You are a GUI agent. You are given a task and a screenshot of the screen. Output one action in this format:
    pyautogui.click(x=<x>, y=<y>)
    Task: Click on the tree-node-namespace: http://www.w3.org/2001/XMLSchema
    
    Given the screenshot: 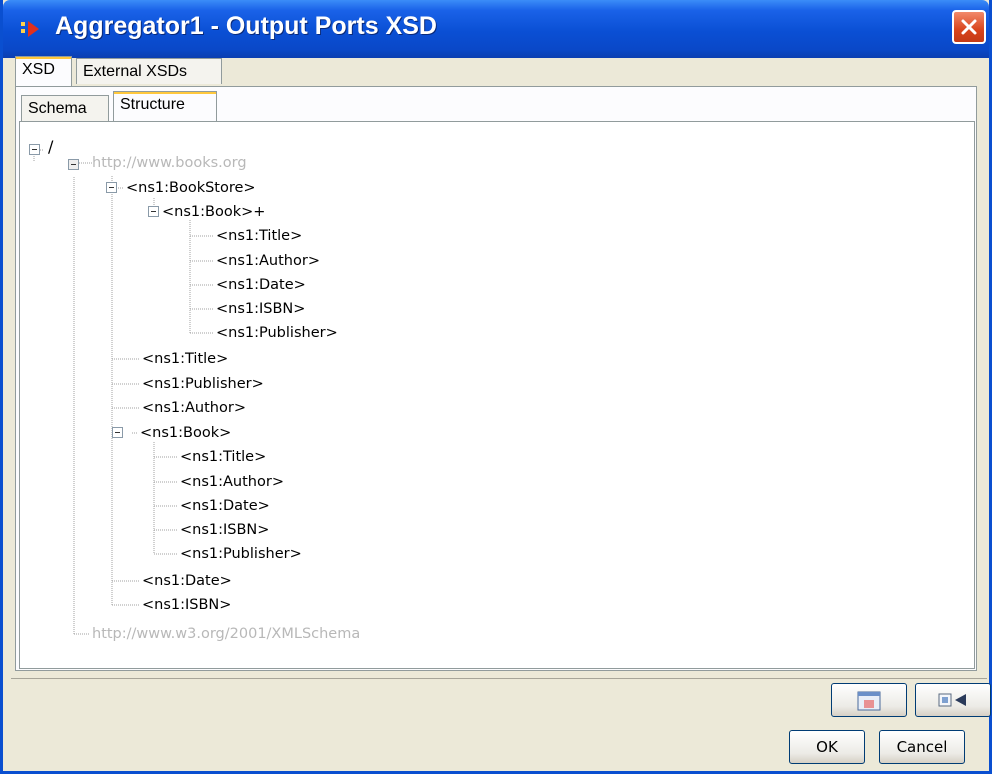 What is the action you would take?
    pyautogui.click(x=226, y=634)
    